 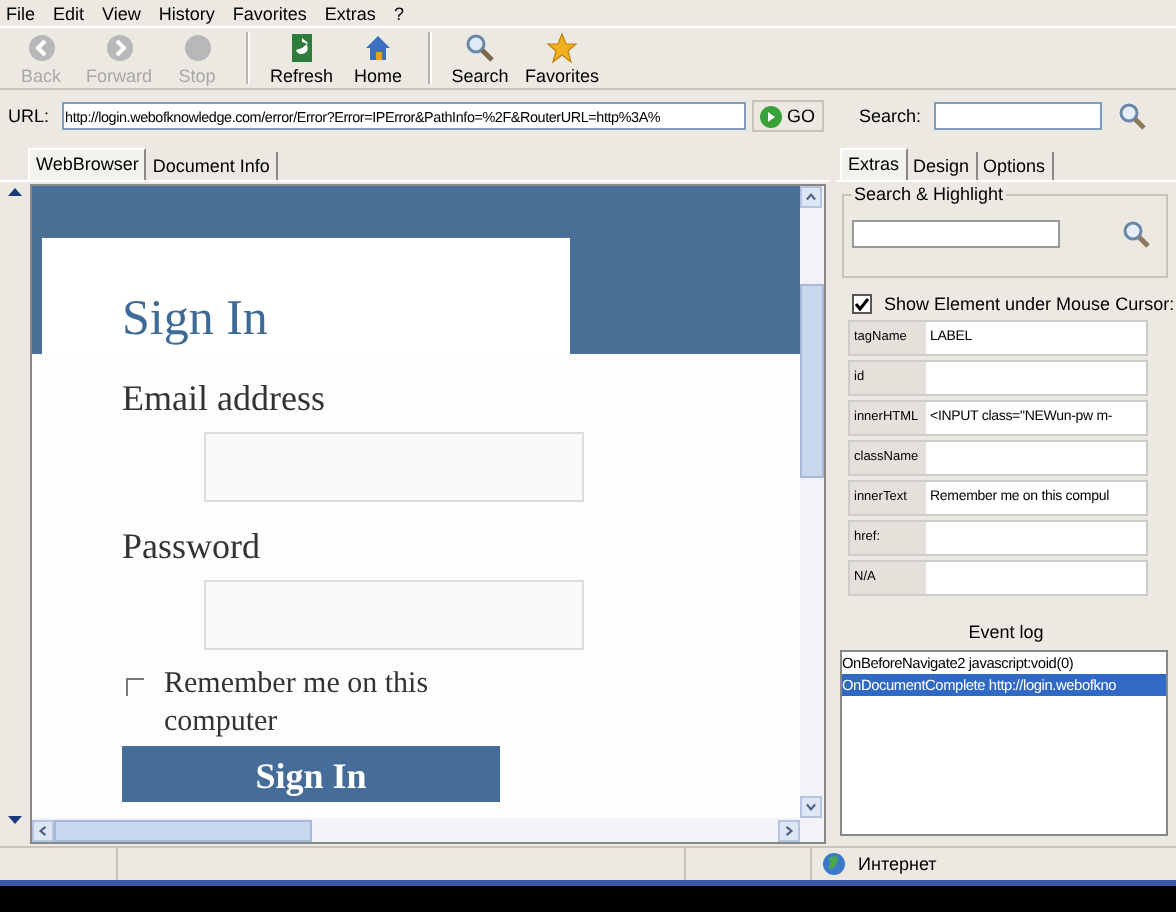 I want to click on tab: WebBrowser, so click(x=87, y=164).